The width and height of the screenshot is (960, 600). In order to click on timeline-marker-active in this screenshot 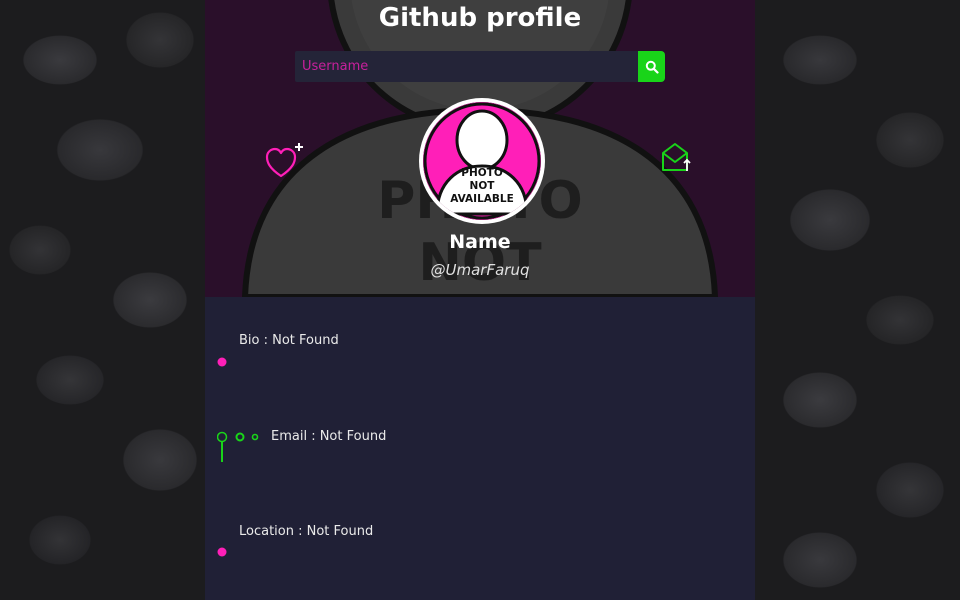, I will do `click(238, 434)`.